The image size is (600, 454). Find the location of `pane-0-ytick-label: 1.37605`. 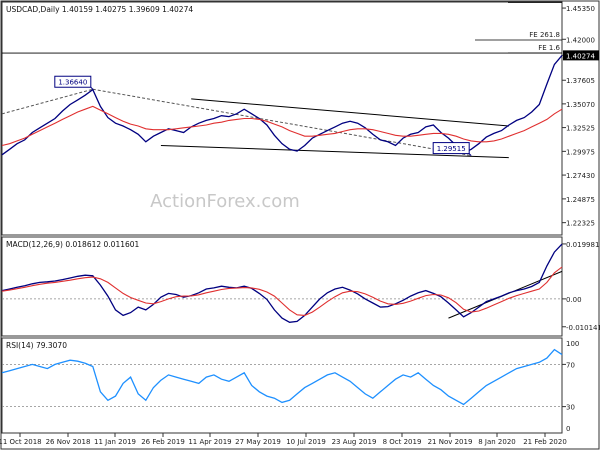

pane-0-ytick-label: 1.37605 is located at coordinates (580, 81).